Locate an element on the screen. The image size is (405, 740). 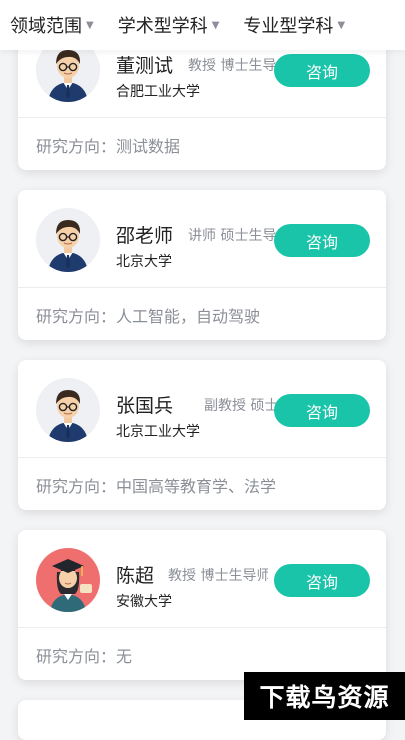
research-value: 中国高等教育学、法学 is located at coordinates (196, 486).